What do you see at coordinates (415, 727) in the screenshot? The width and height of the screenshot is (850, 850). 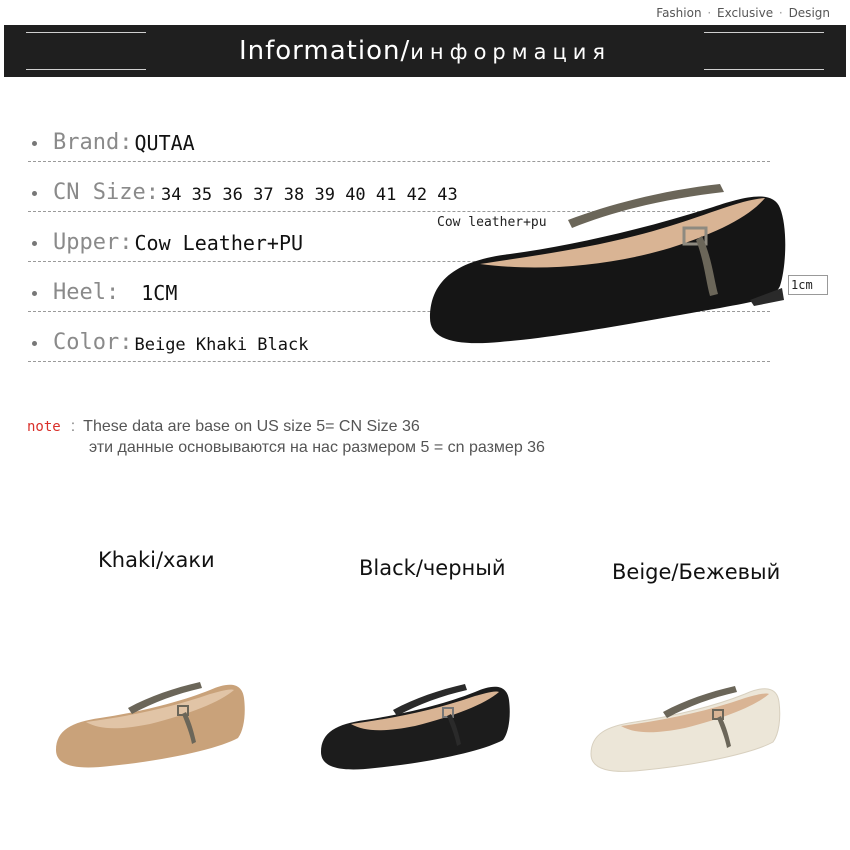 I see `shoe-black-image` at bounding box center [415, 727].